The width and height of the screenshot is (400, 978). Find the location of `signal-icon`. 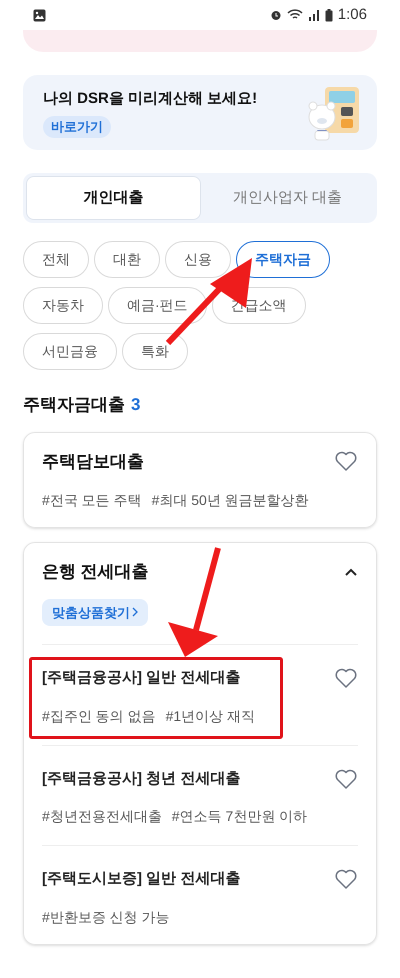

signal-icon is located at coordinates (314, 15).